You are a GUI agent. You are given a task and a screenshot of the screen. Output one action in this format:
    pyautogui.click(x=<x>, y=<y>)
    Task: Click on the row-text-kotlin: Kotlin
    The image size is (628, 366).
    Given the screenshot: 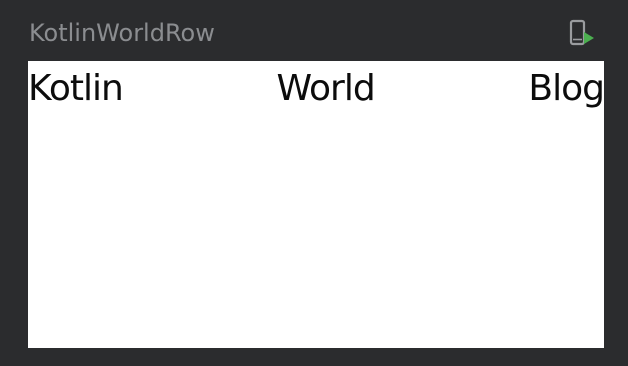 What is the action you would take?
    pyautogui.click(x=76, y=88)
    